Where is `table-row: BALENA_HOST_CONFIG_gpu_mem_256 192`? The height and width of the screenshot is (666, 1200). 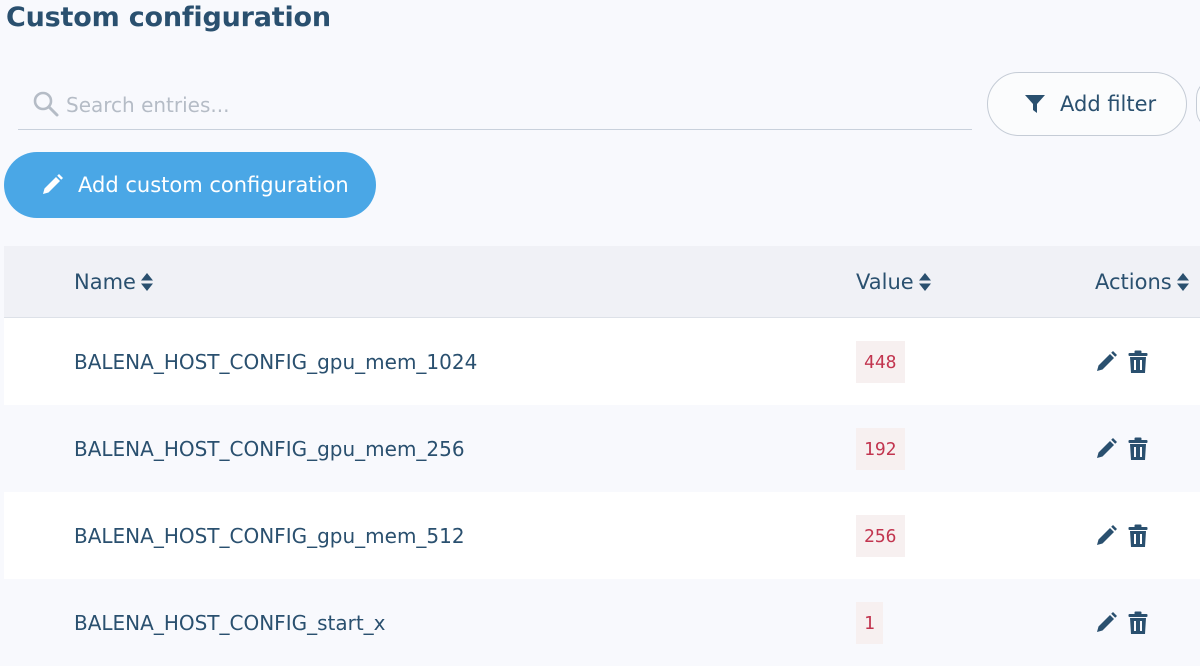
table-row: BALENA_HOST_CONFIG_gpu_mem_256 192 is located at coordinates (602, 448).